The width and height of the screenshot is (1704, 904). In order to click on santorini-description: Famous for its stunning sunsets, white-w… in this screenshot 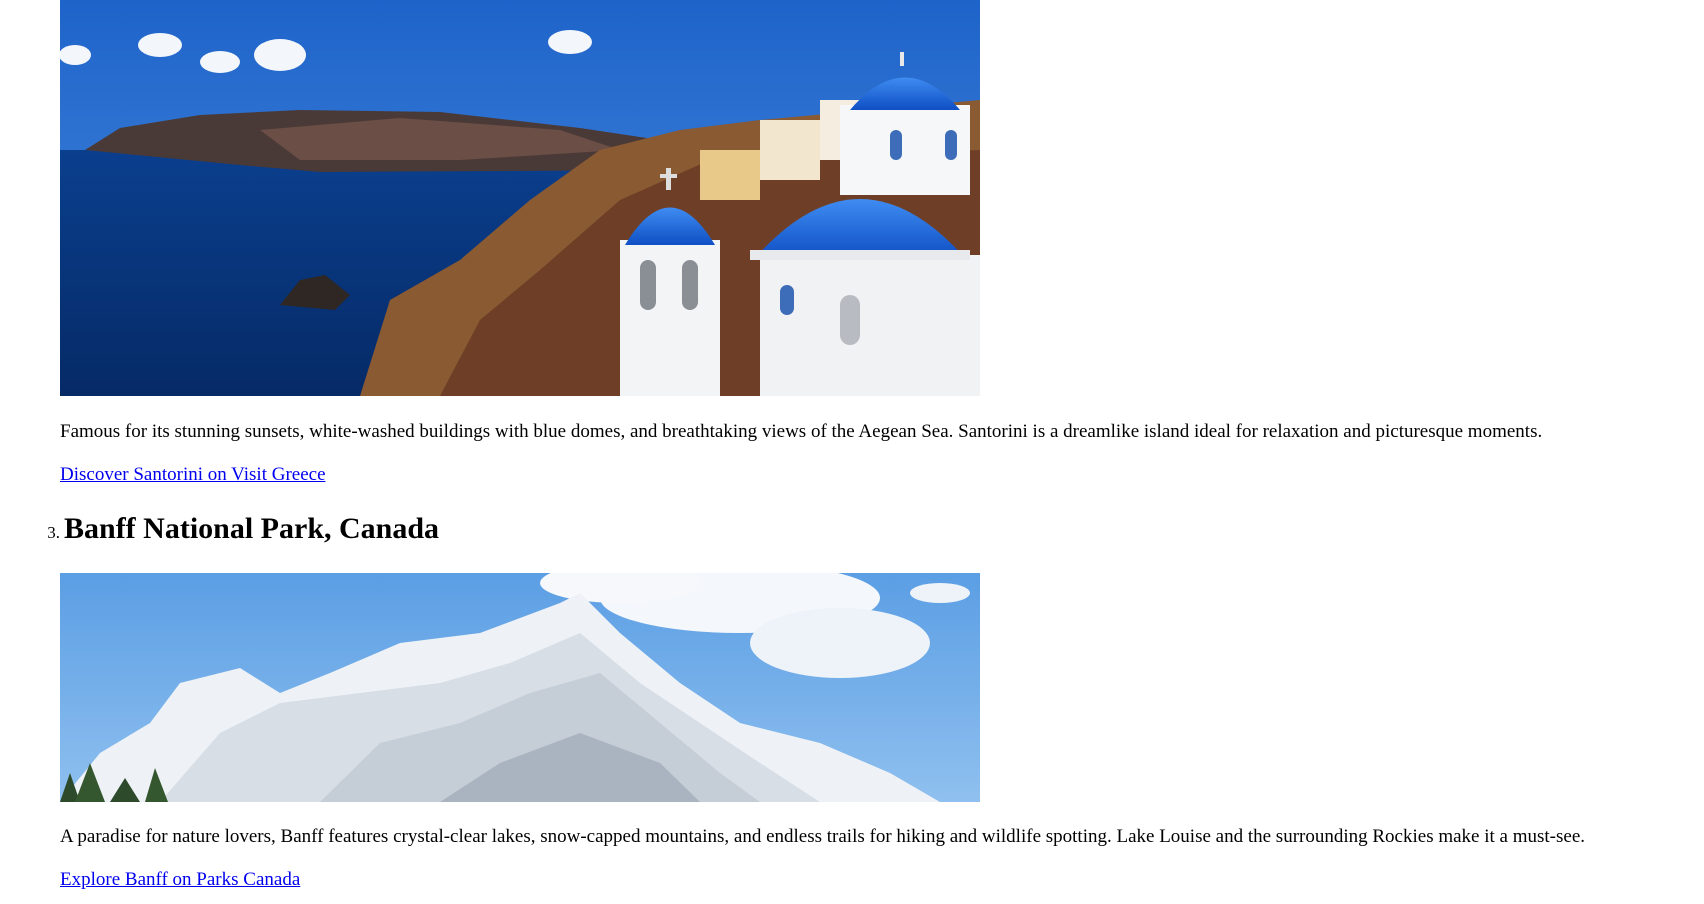, I will do `click(801, 431)`.